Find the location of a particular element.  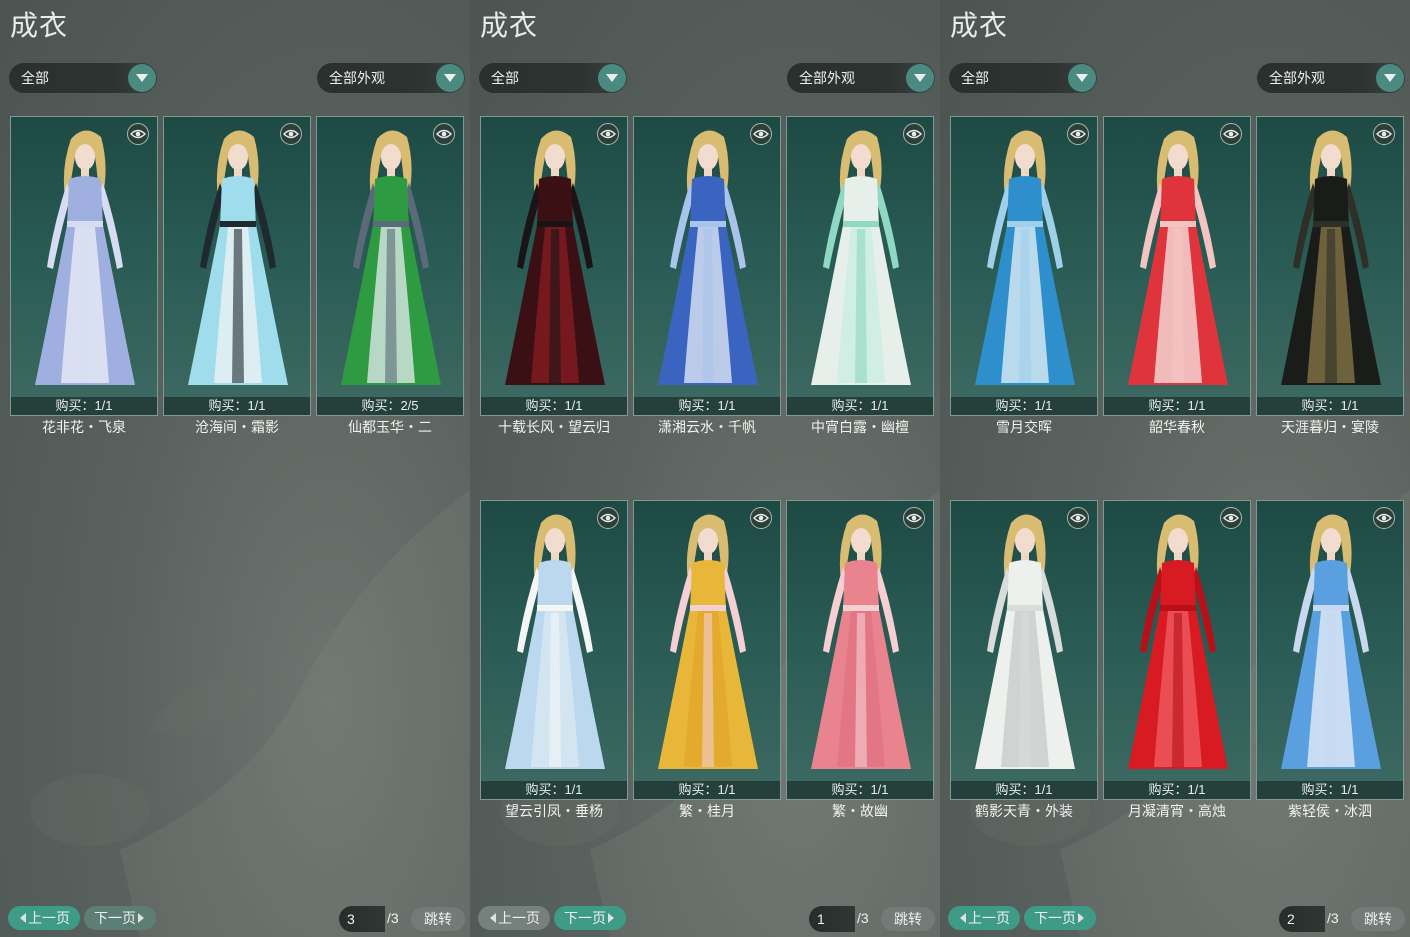

costume-name: 繁・桂月 is located at coordinates (707, 811).